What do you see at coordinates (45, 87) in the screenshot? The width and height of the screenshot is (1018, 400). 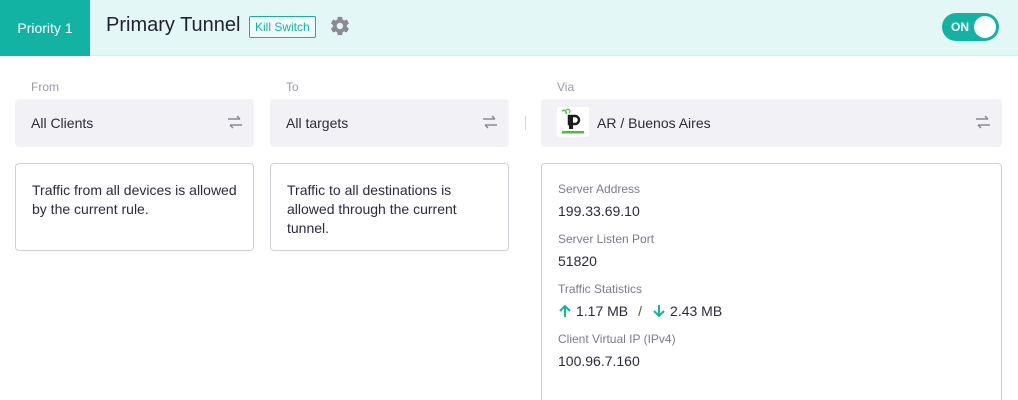 I see `from-label: From` at bounding box center [45, 87].